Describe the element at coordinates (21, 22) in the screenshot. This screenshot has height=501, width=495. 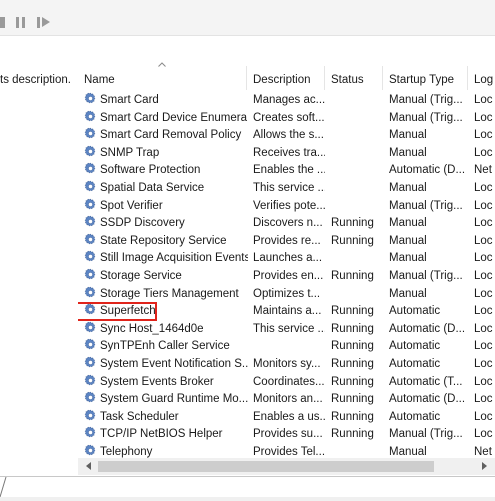
I see `pause-service-button` at that location.